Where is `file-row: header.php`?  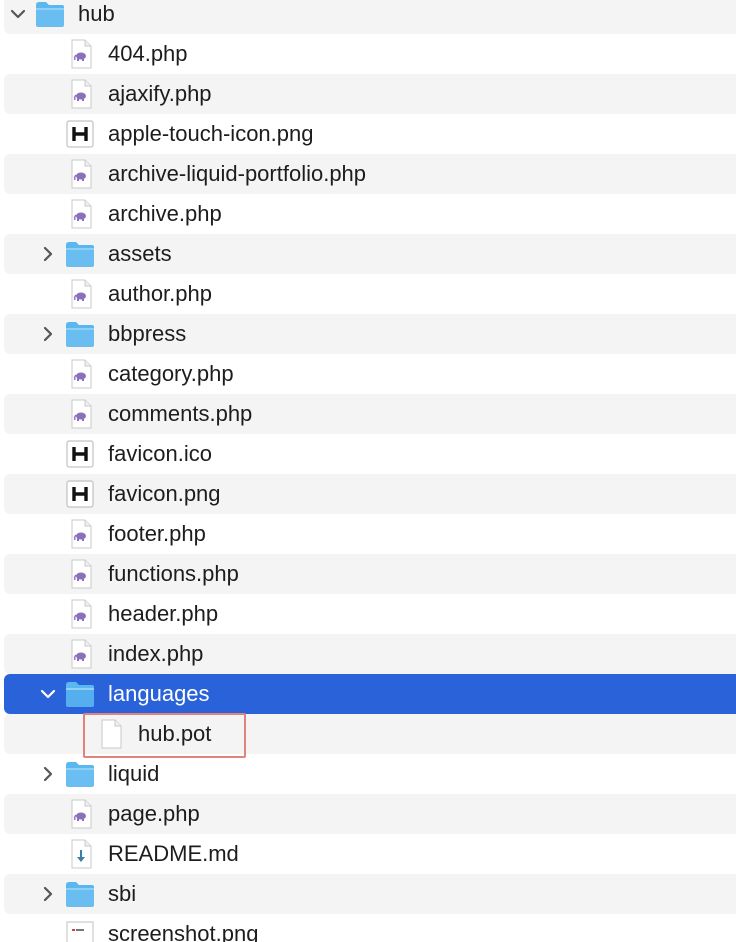
file-row: header.php is located at coordinates (370, 614).